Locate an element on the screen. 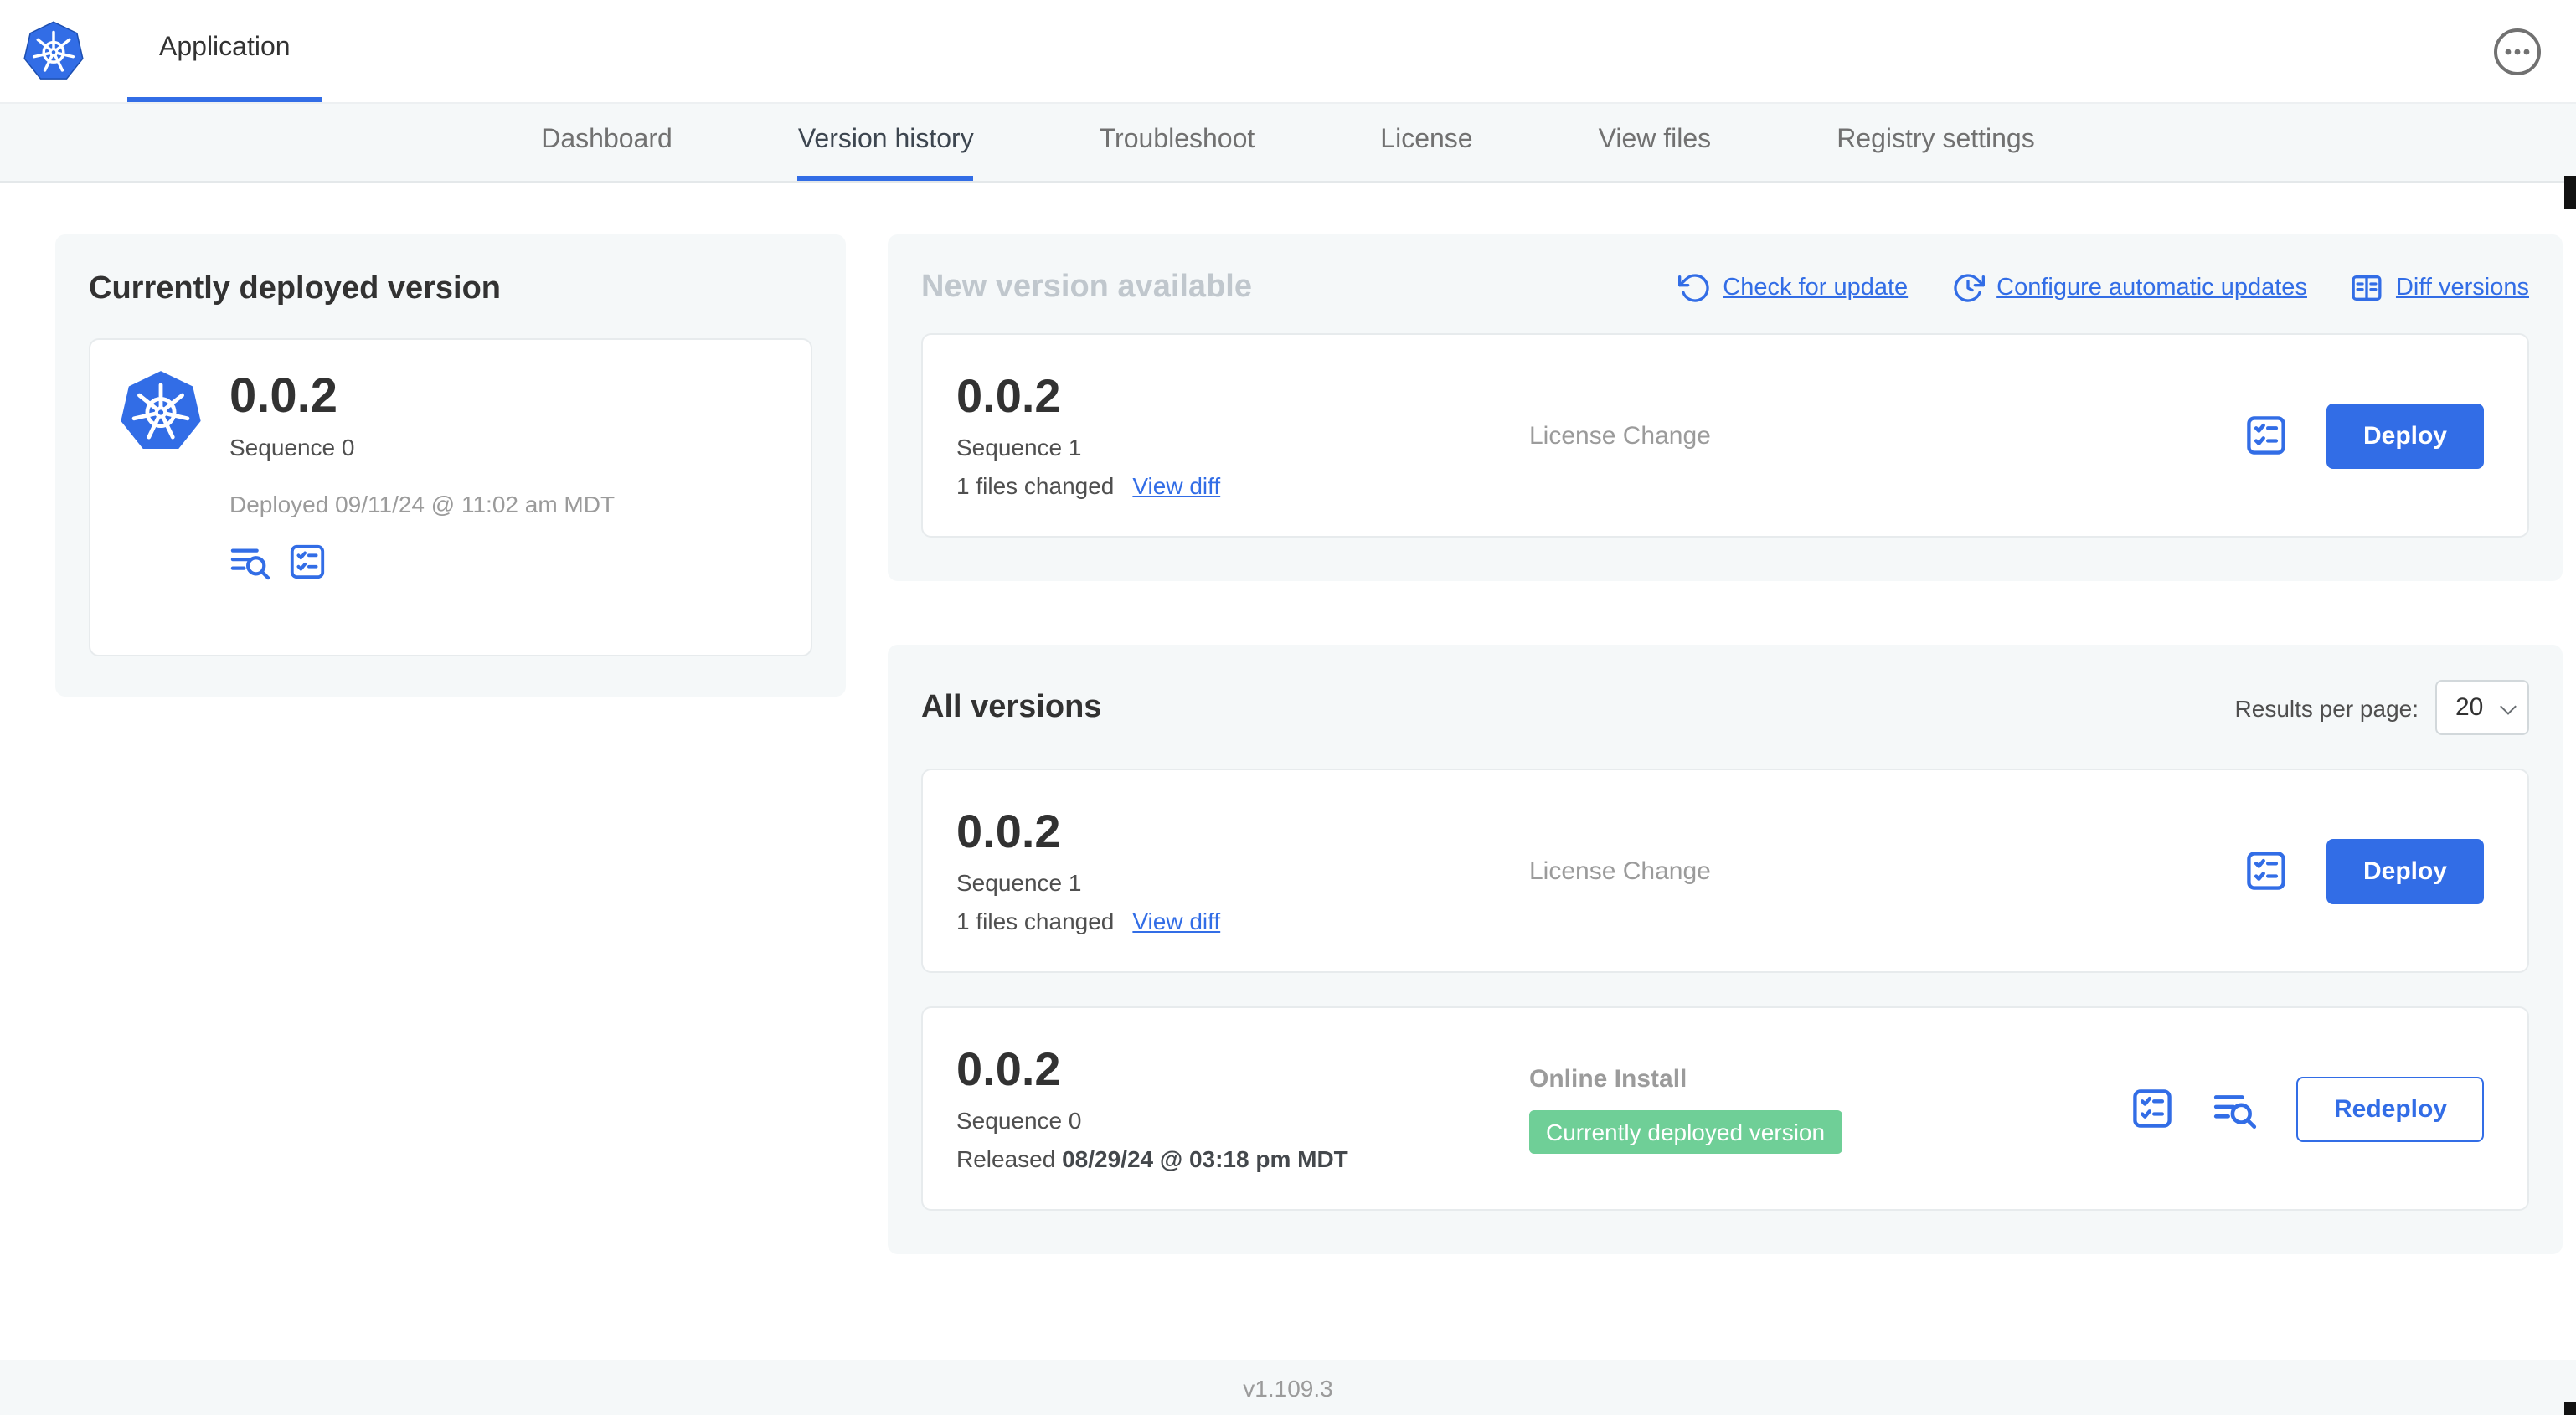 Image resolution: width=2576 pixels, height=1415 pixels. console-version-label: v1.109.3 is located at coordinates (1288, 1387).